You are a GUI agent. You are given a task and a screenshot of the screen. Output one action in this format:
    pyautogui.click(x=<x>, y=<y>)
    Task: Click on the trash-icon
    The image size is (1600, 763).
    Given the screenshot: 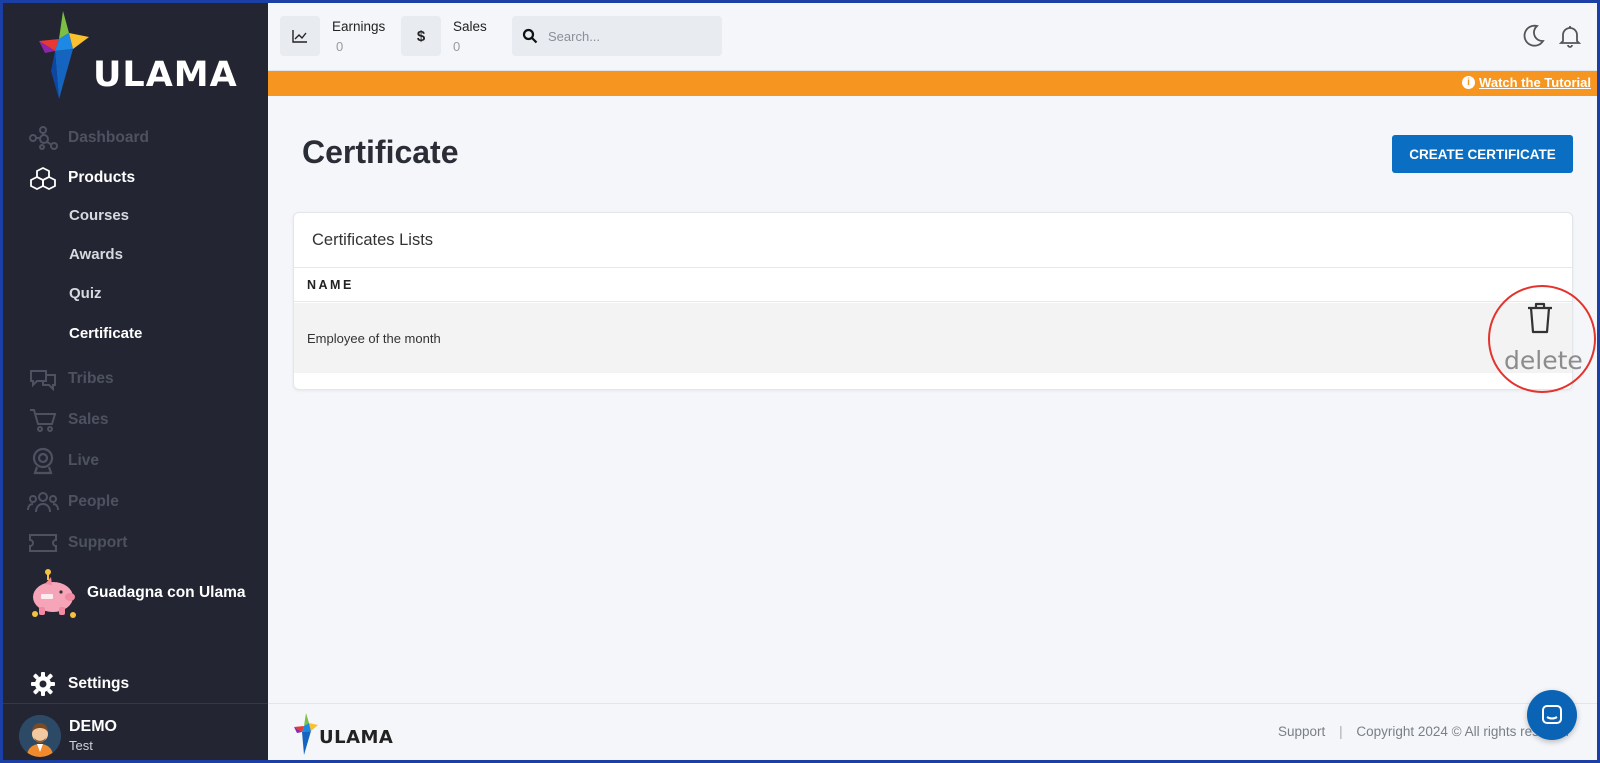 What is the action you would take?
    pyautogui.click(x=1540, y=318)
    